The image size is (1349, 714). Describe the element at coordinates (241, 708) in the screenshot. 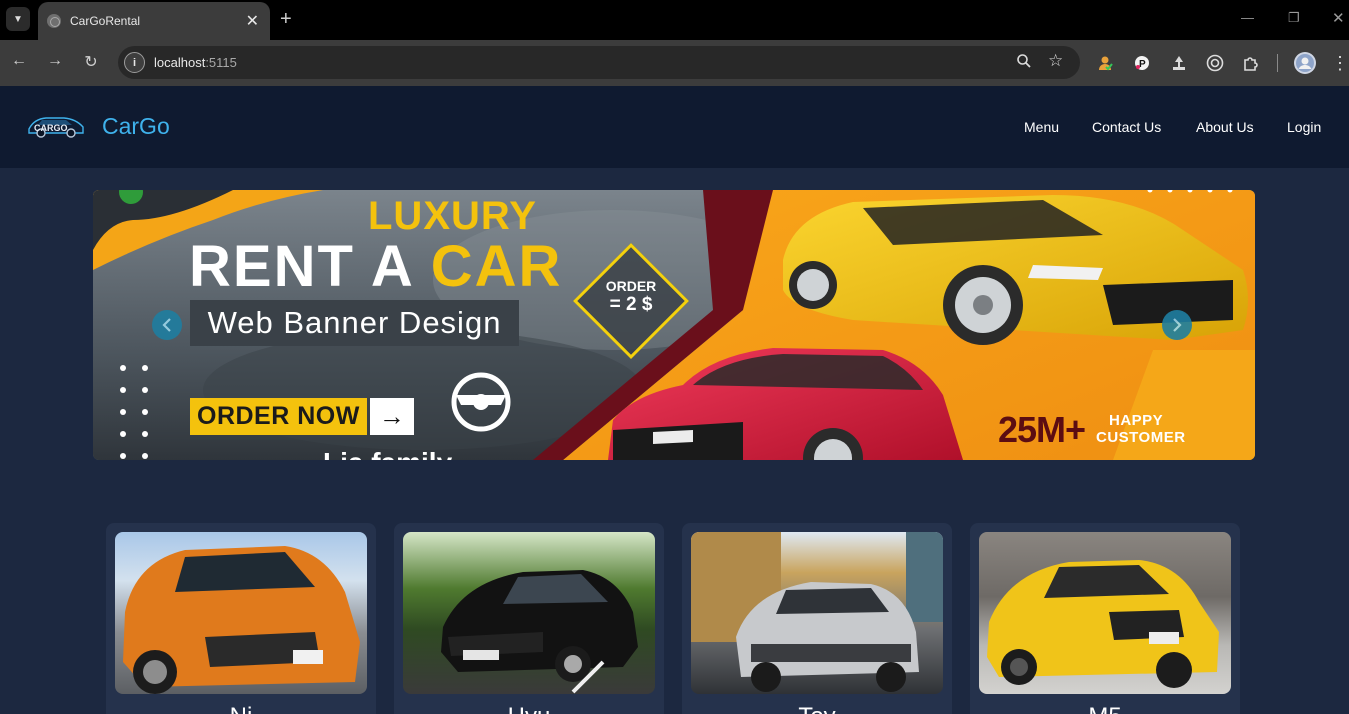

I see `car-name: Ni` at that location.